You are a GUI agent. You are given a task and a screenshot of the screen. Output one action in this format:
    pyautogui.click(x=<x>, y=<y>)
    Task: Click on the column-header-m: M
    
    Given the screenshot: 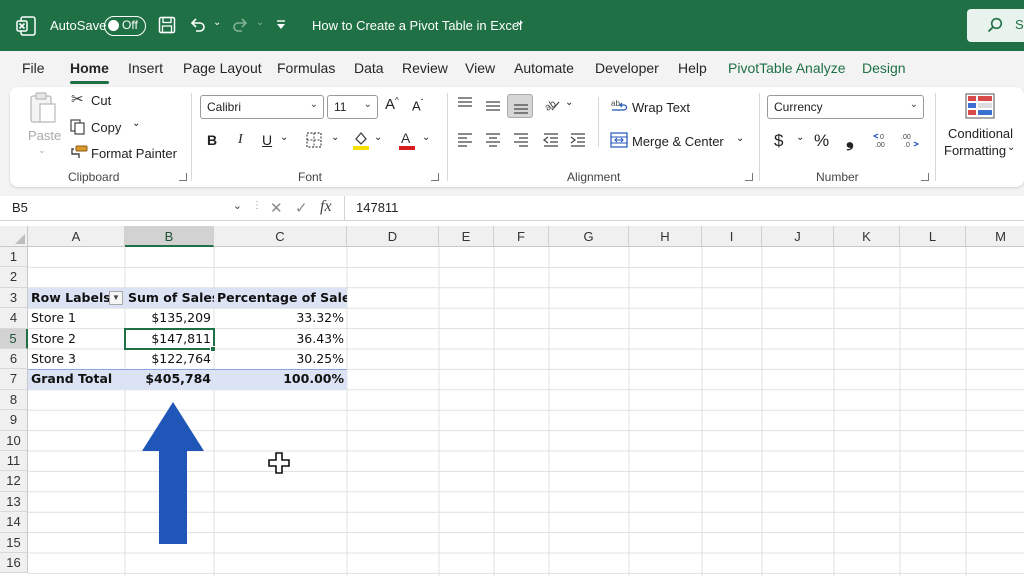 What is the action you would take?
    pyautogui.click(x=995, y=236)
    